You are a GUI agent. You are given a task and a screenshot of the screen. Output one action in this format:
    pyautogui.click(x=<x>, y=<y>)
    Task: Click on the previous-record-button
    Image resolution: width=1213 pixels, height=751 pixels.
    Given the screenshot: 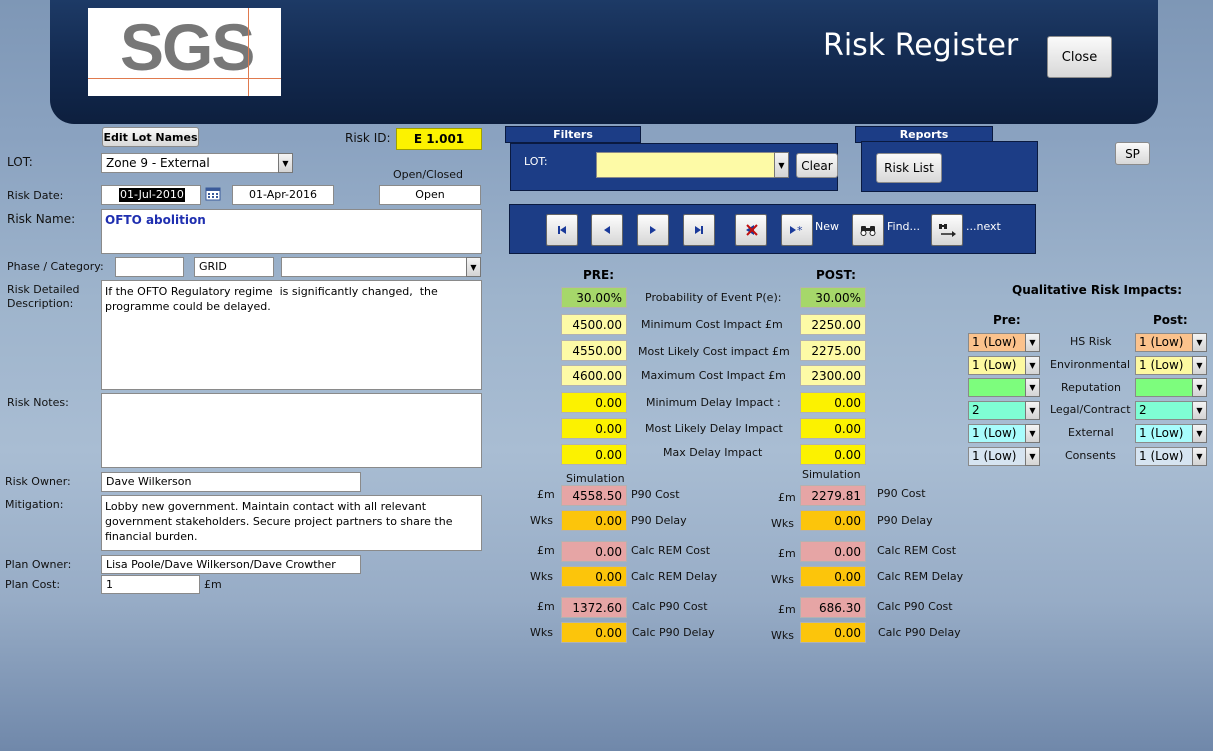 What is the action you would take?
    pyautogui.click(x=607, y=230)
    